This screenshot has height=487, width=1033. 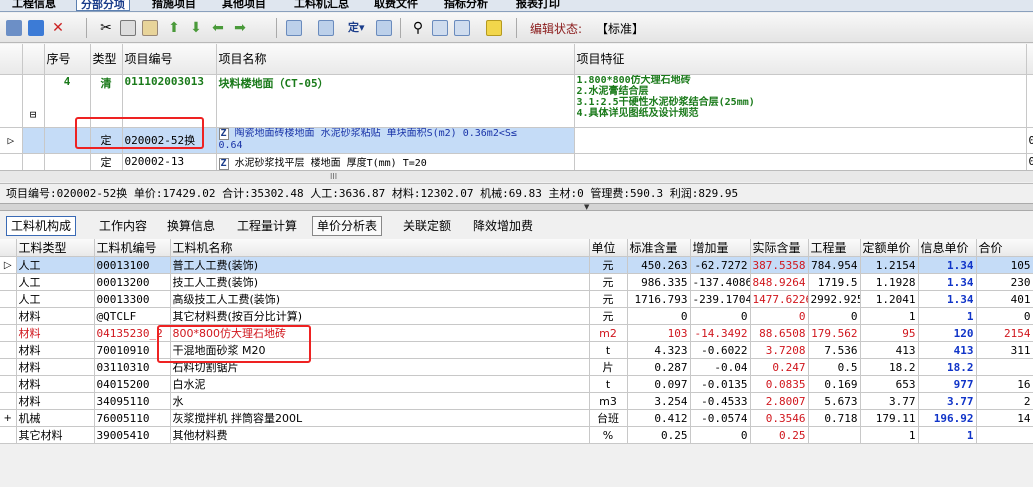 I want to click on tab-unit-price-analysis: 单价分析表, so click(x=347, y=226).